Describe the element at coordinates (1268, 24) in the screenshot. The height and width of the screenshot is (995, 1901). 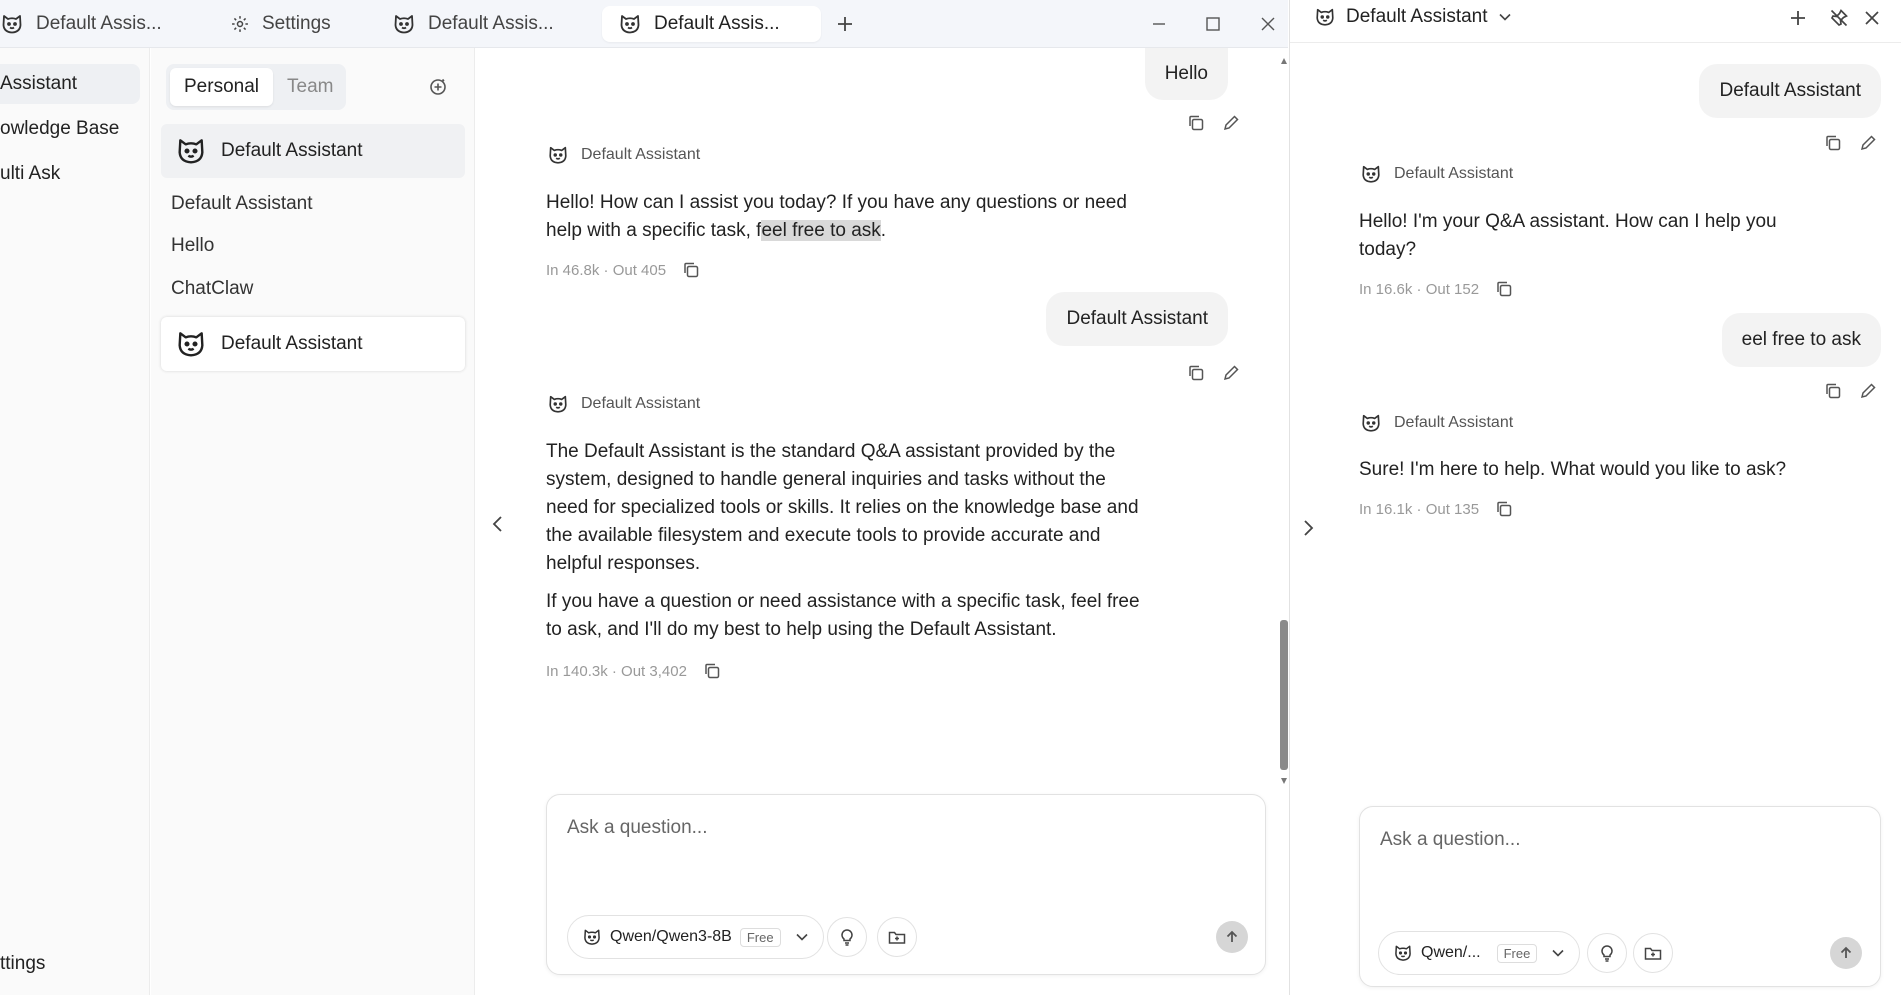
I see `close-window-button` at that location.